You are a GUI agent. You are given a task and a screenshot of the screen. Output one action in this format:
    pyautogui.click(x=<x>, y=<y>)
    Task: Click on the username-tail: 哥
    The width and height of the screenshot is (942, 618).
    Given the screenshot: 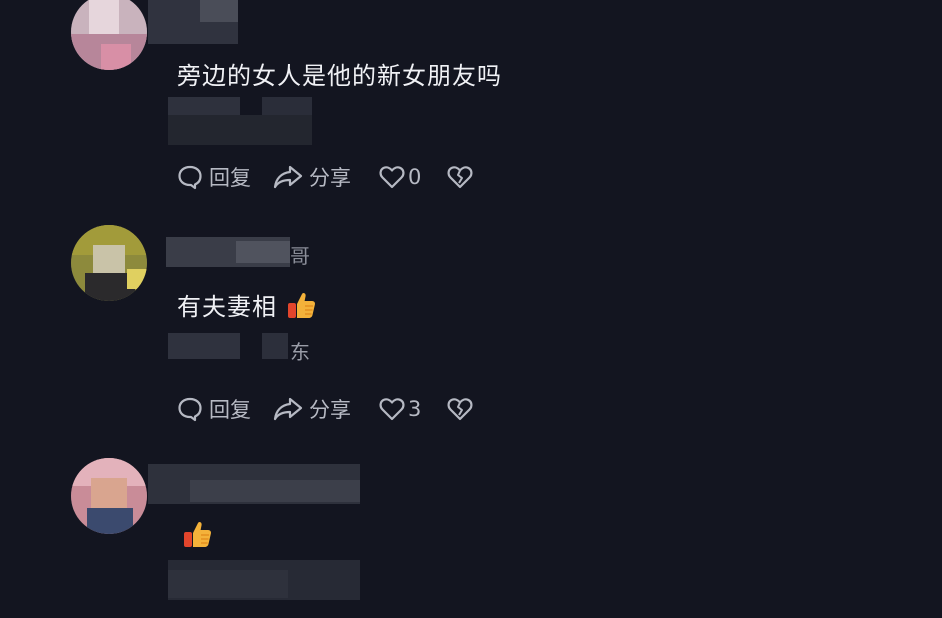 What is the action you would take?
    pyautogui.click(x=300, y=256)
    